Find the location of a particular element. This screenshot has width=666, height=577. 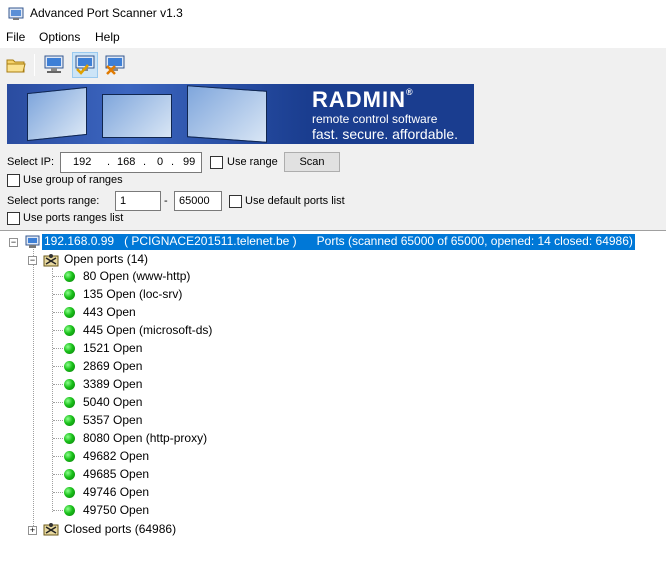

open-folder-button is located at coordinates (16, 65).